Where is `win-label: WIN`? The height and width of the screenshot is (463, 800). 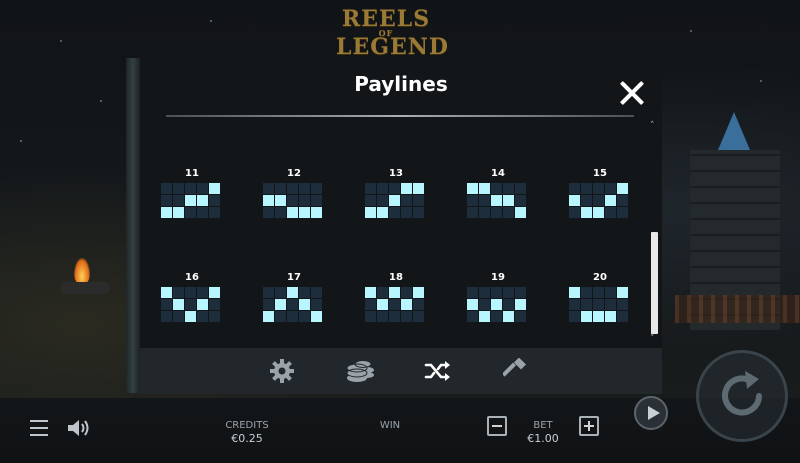
win-label: WIN is located at coordinates (390, 425).